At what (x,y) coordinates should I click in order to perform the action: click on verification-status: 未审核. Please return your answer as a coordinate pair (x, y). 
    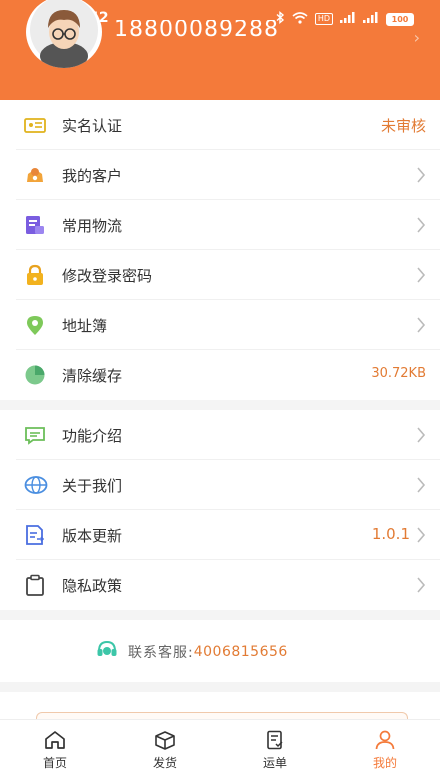
    Looking at the image, I should click on (403, 126).